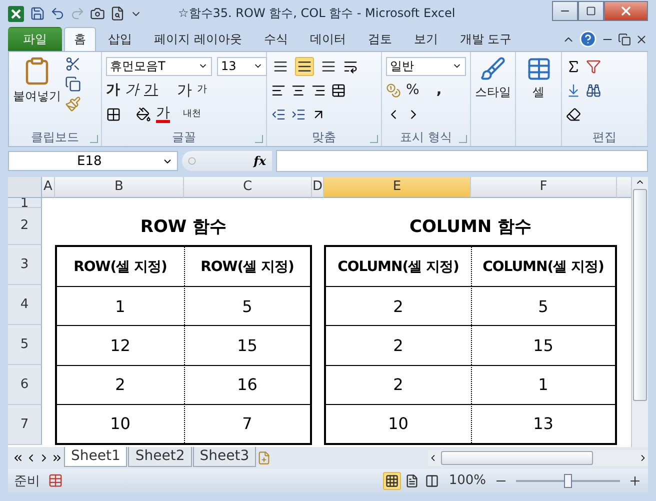 The height and width of the screenshot is (501, 656). I want to click on window-title: ☆함수35. ROW 함수, COL 함수 - Microsoft Excel, so click(317, 13).